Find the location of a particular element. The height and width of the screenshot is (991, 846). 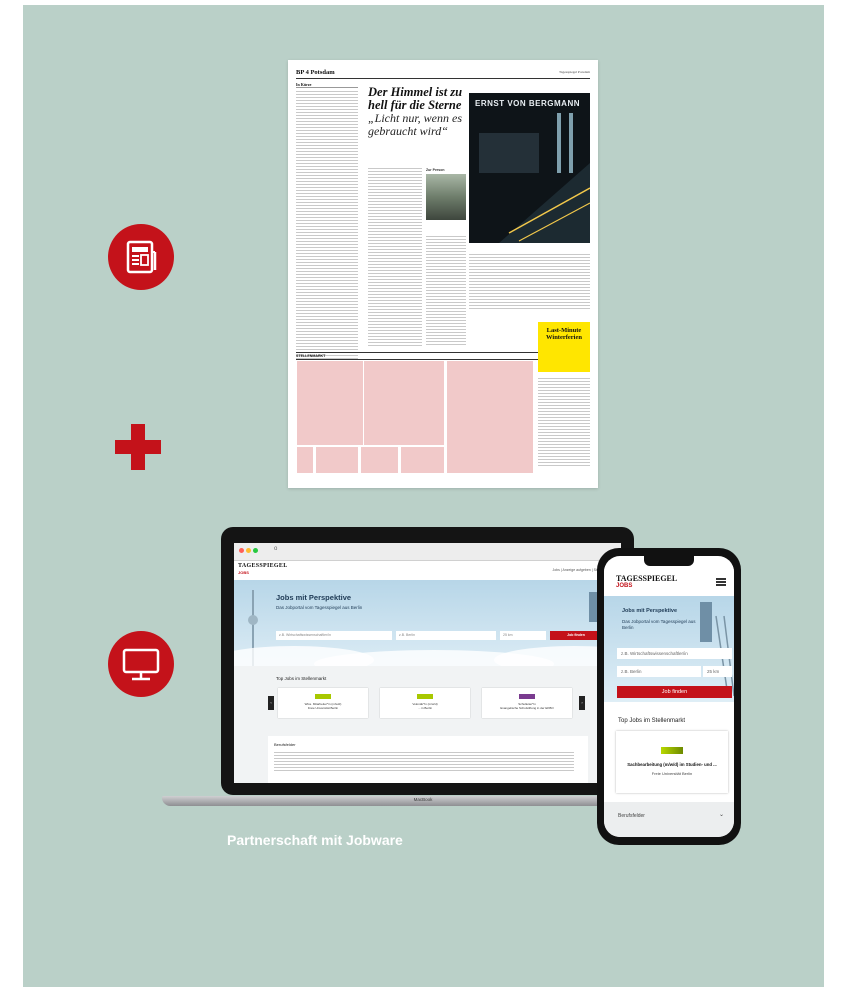

job-search-input: z.B. Wirtschaftswissenschaftler/in is located at coordinates (334, 635).